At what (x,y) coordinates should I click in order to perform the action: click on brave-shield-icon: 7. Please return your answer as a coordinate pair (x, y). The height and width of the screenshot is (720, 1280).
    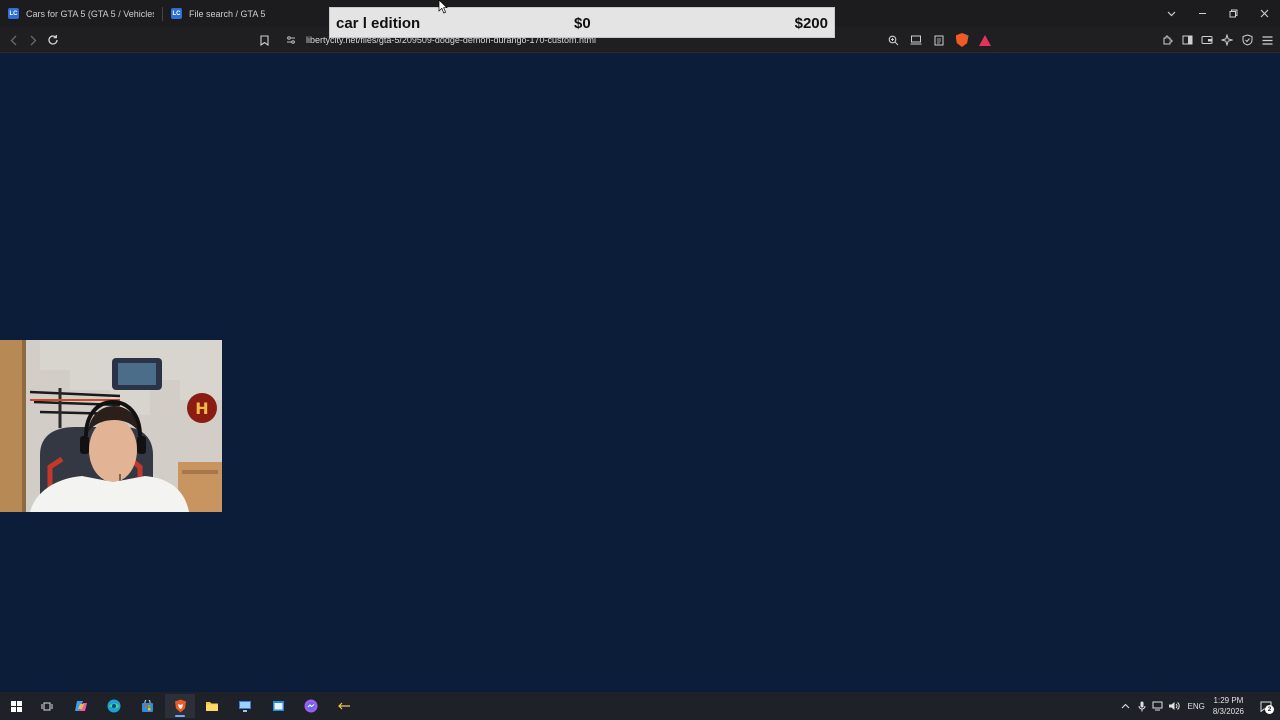
    Looking at the image, I should click on (962, 40).